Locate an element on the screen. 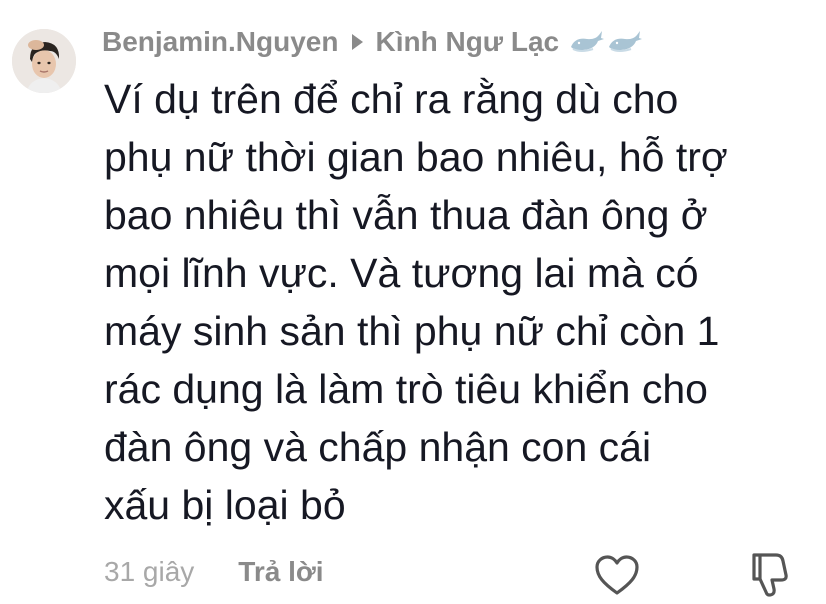  avatar-image is located at coordinates (44, 61).